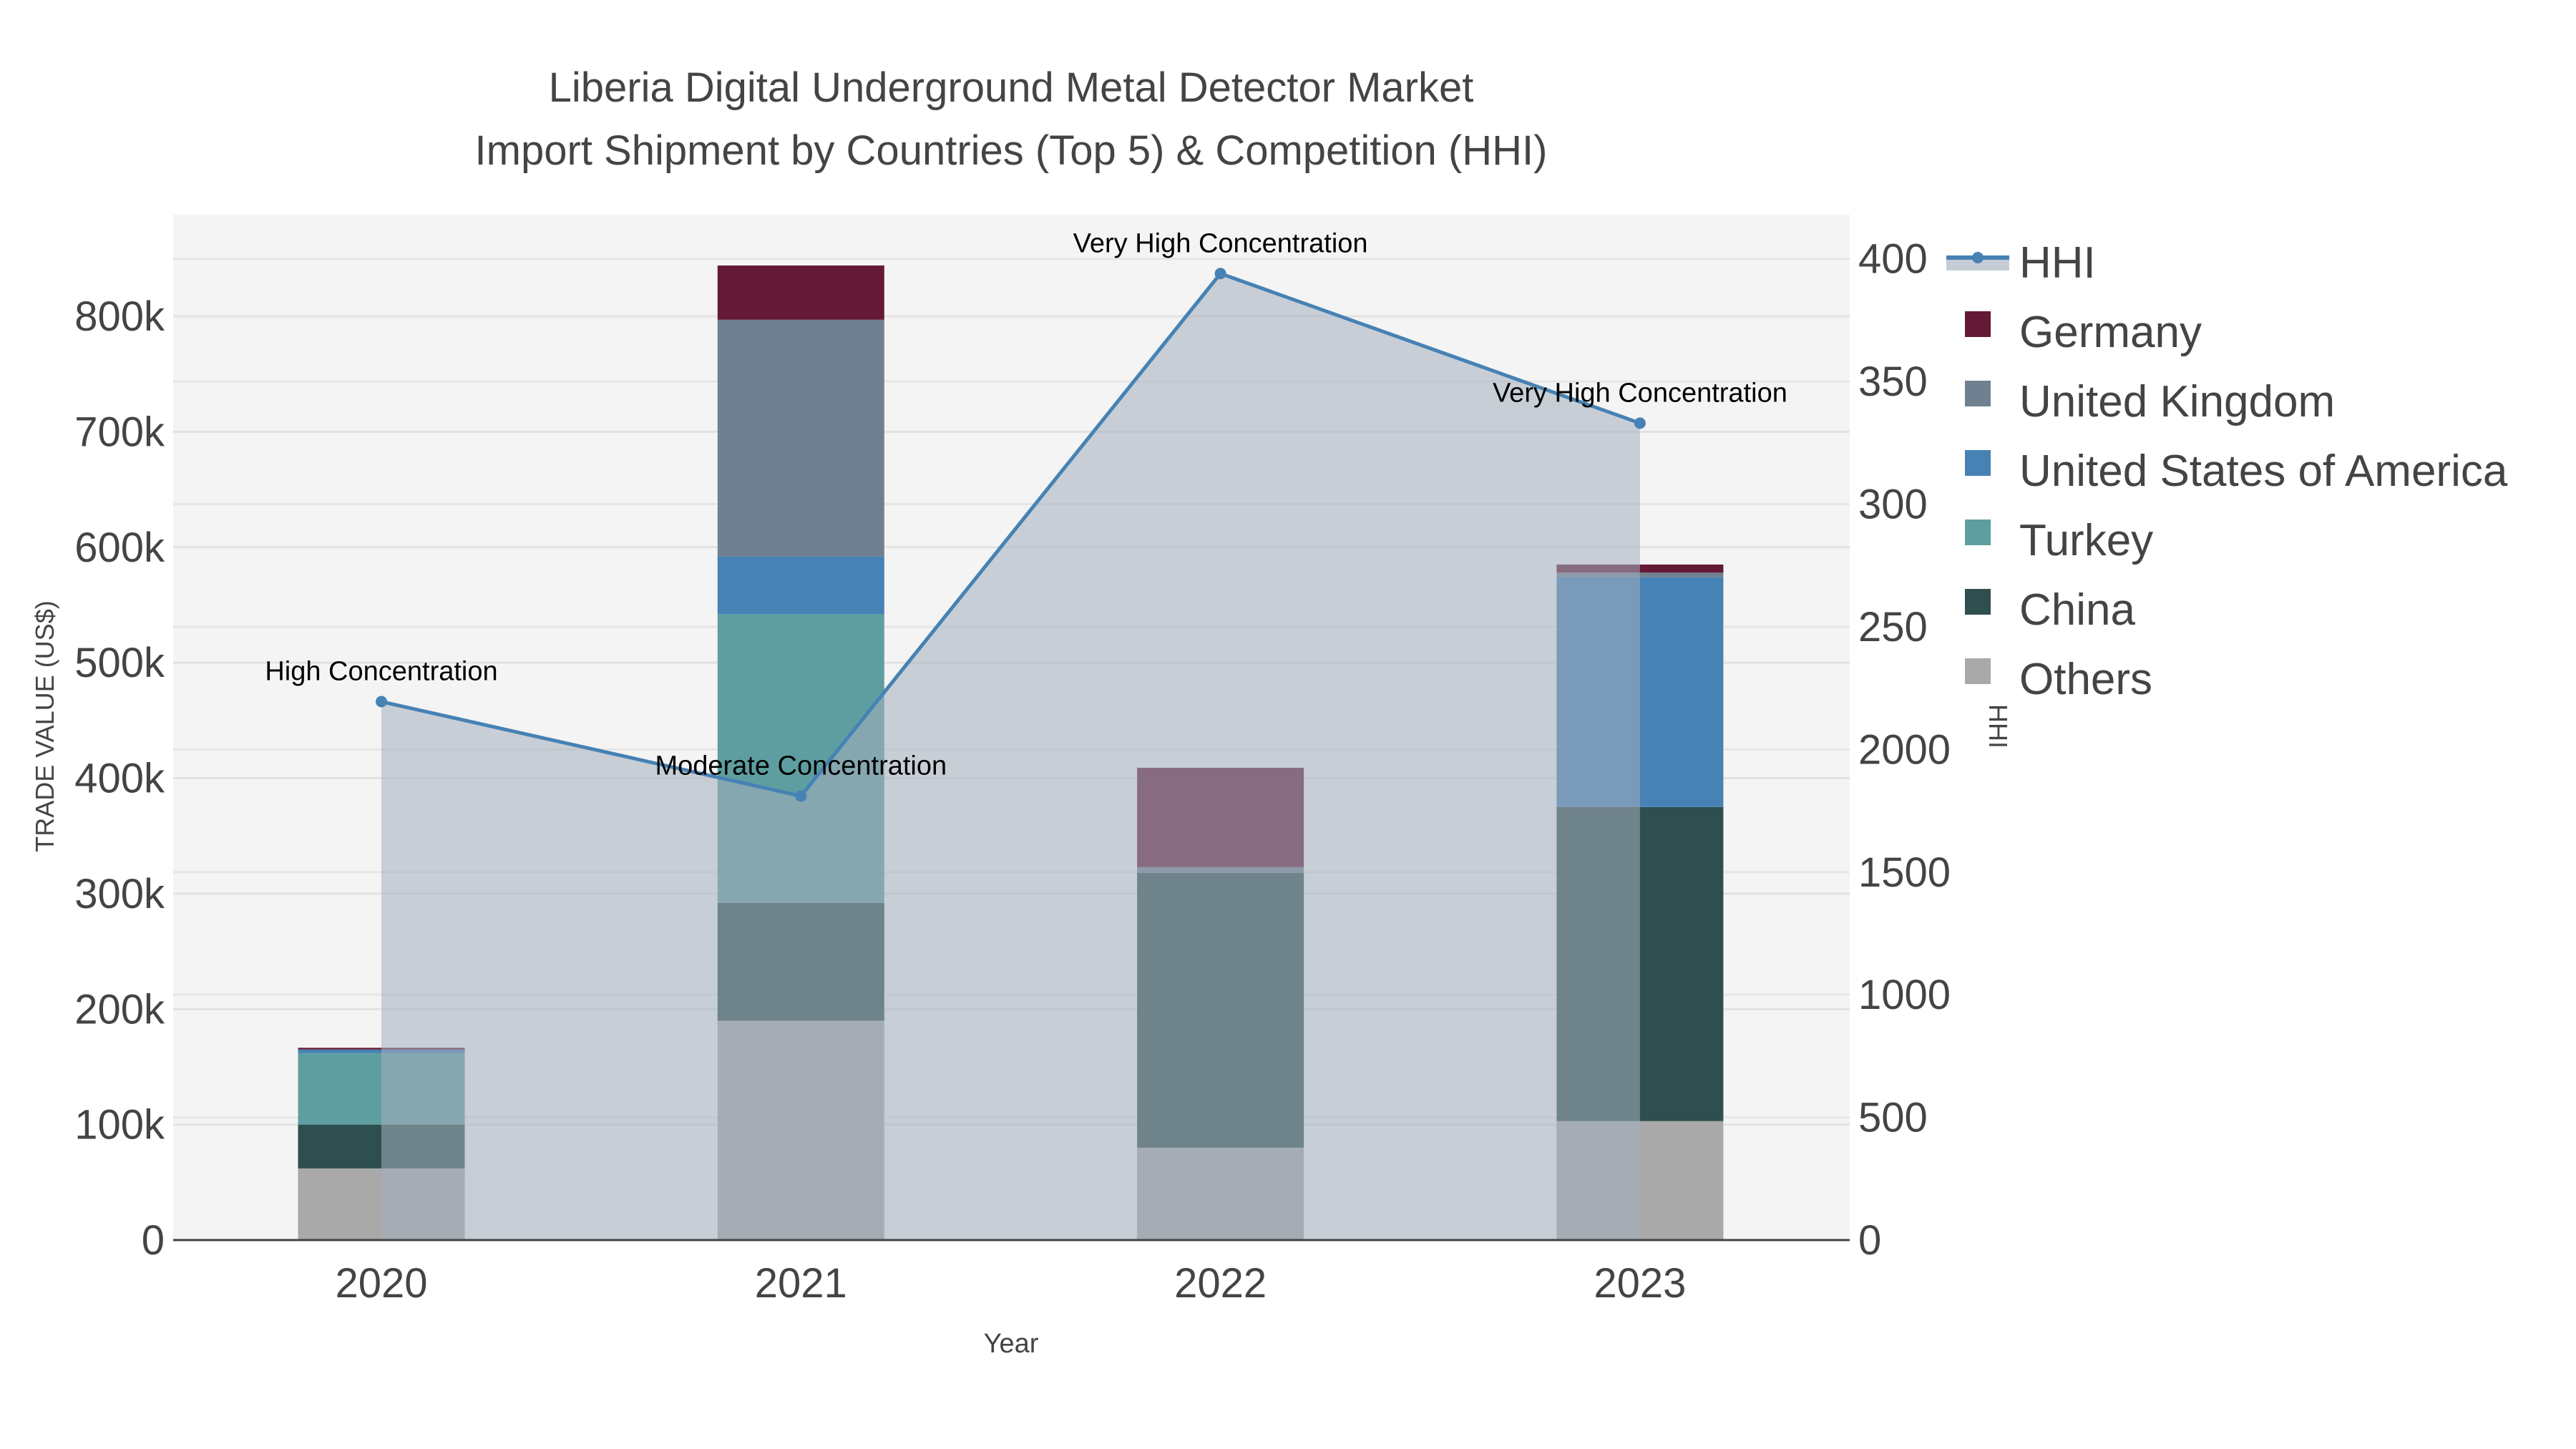  Describe the element at coordinates (801, 766) in the screenshot. I see `hhi-annotation: Moderate Concentration` at that location.